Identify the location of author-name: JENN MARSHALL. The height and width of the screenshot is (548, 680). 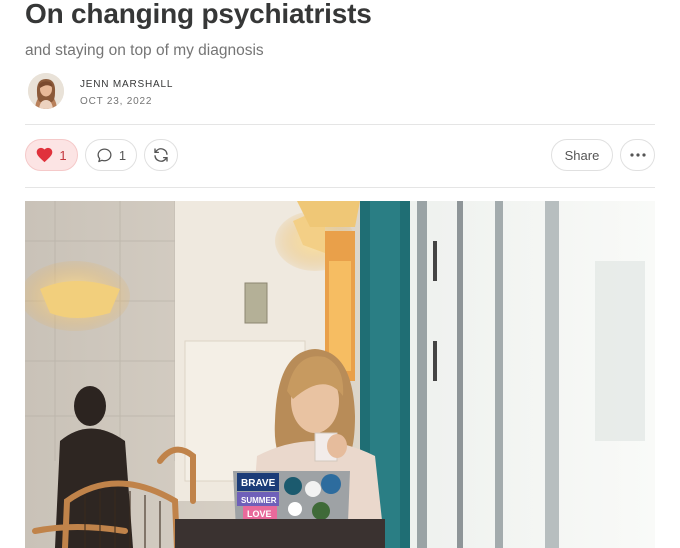
(126, 84).